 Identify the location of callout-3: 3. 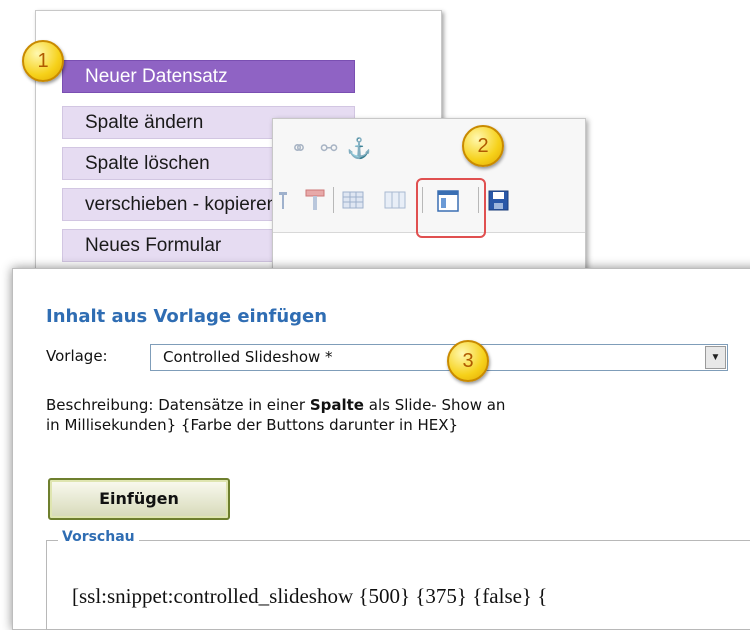
(468, 361).